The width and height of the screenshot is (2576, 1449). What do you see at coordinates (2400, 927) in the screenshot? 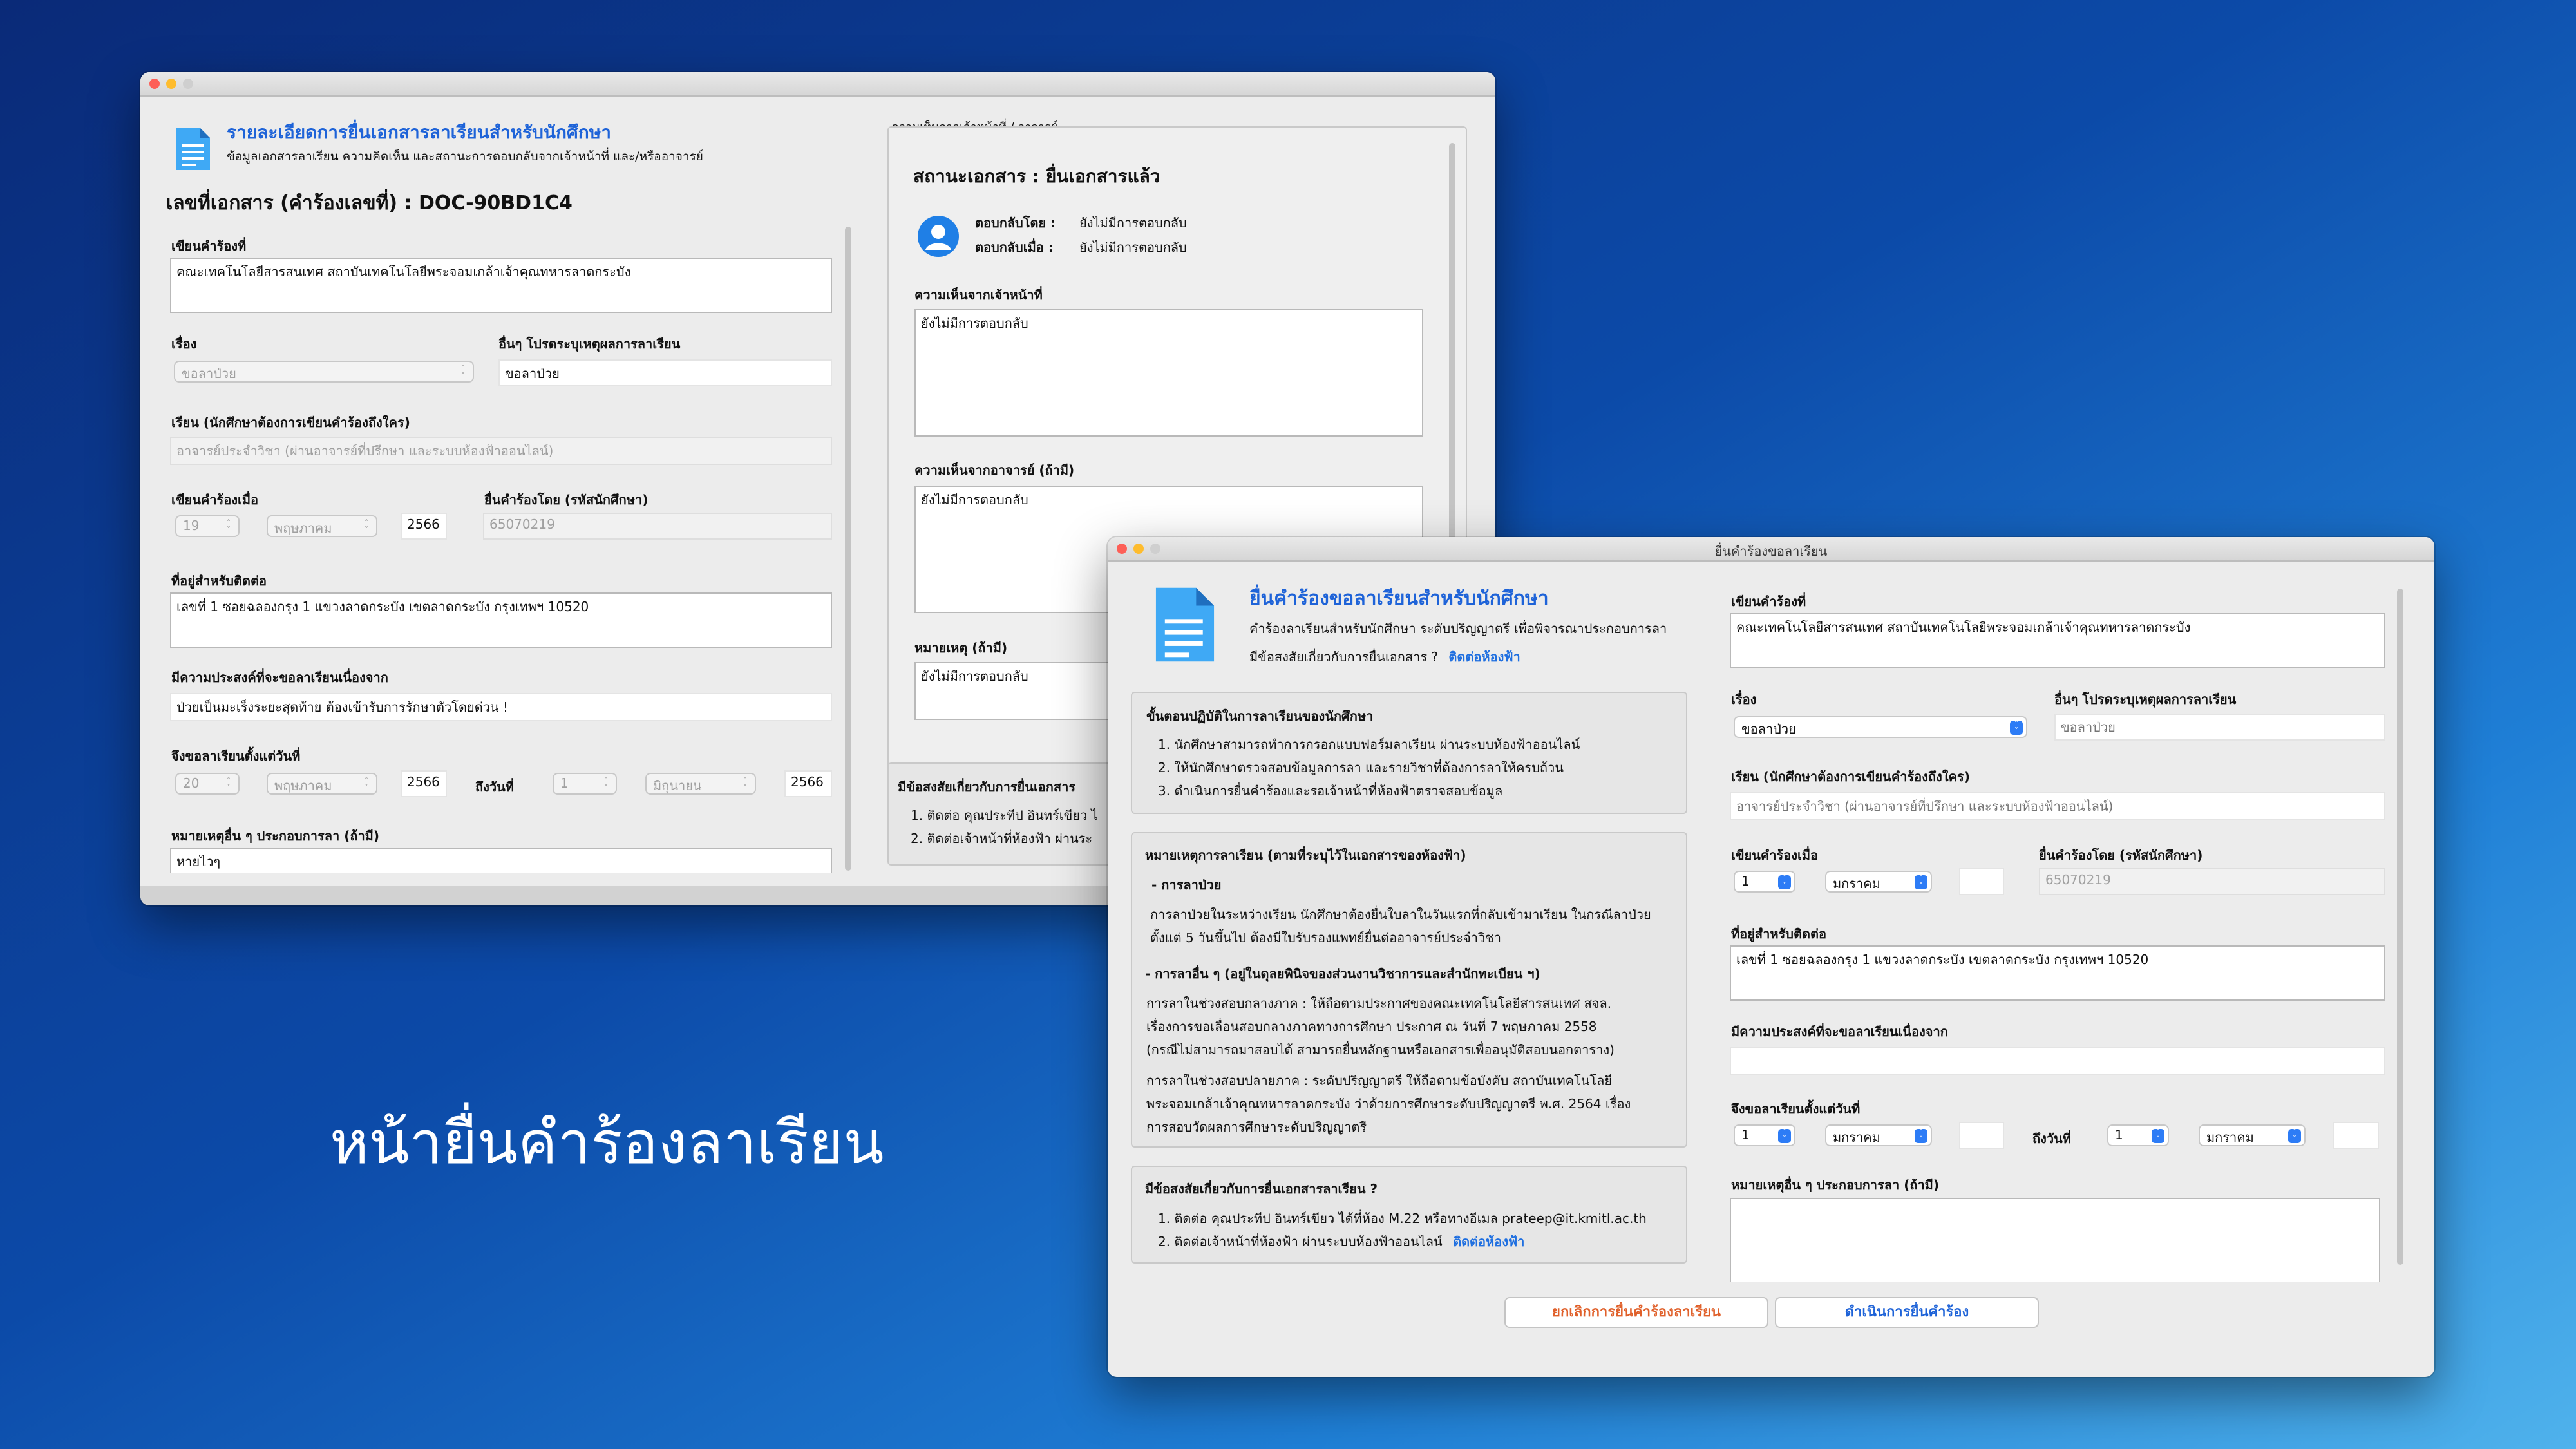
I see `form-scrollbar` at bounding box center [2400, 927].